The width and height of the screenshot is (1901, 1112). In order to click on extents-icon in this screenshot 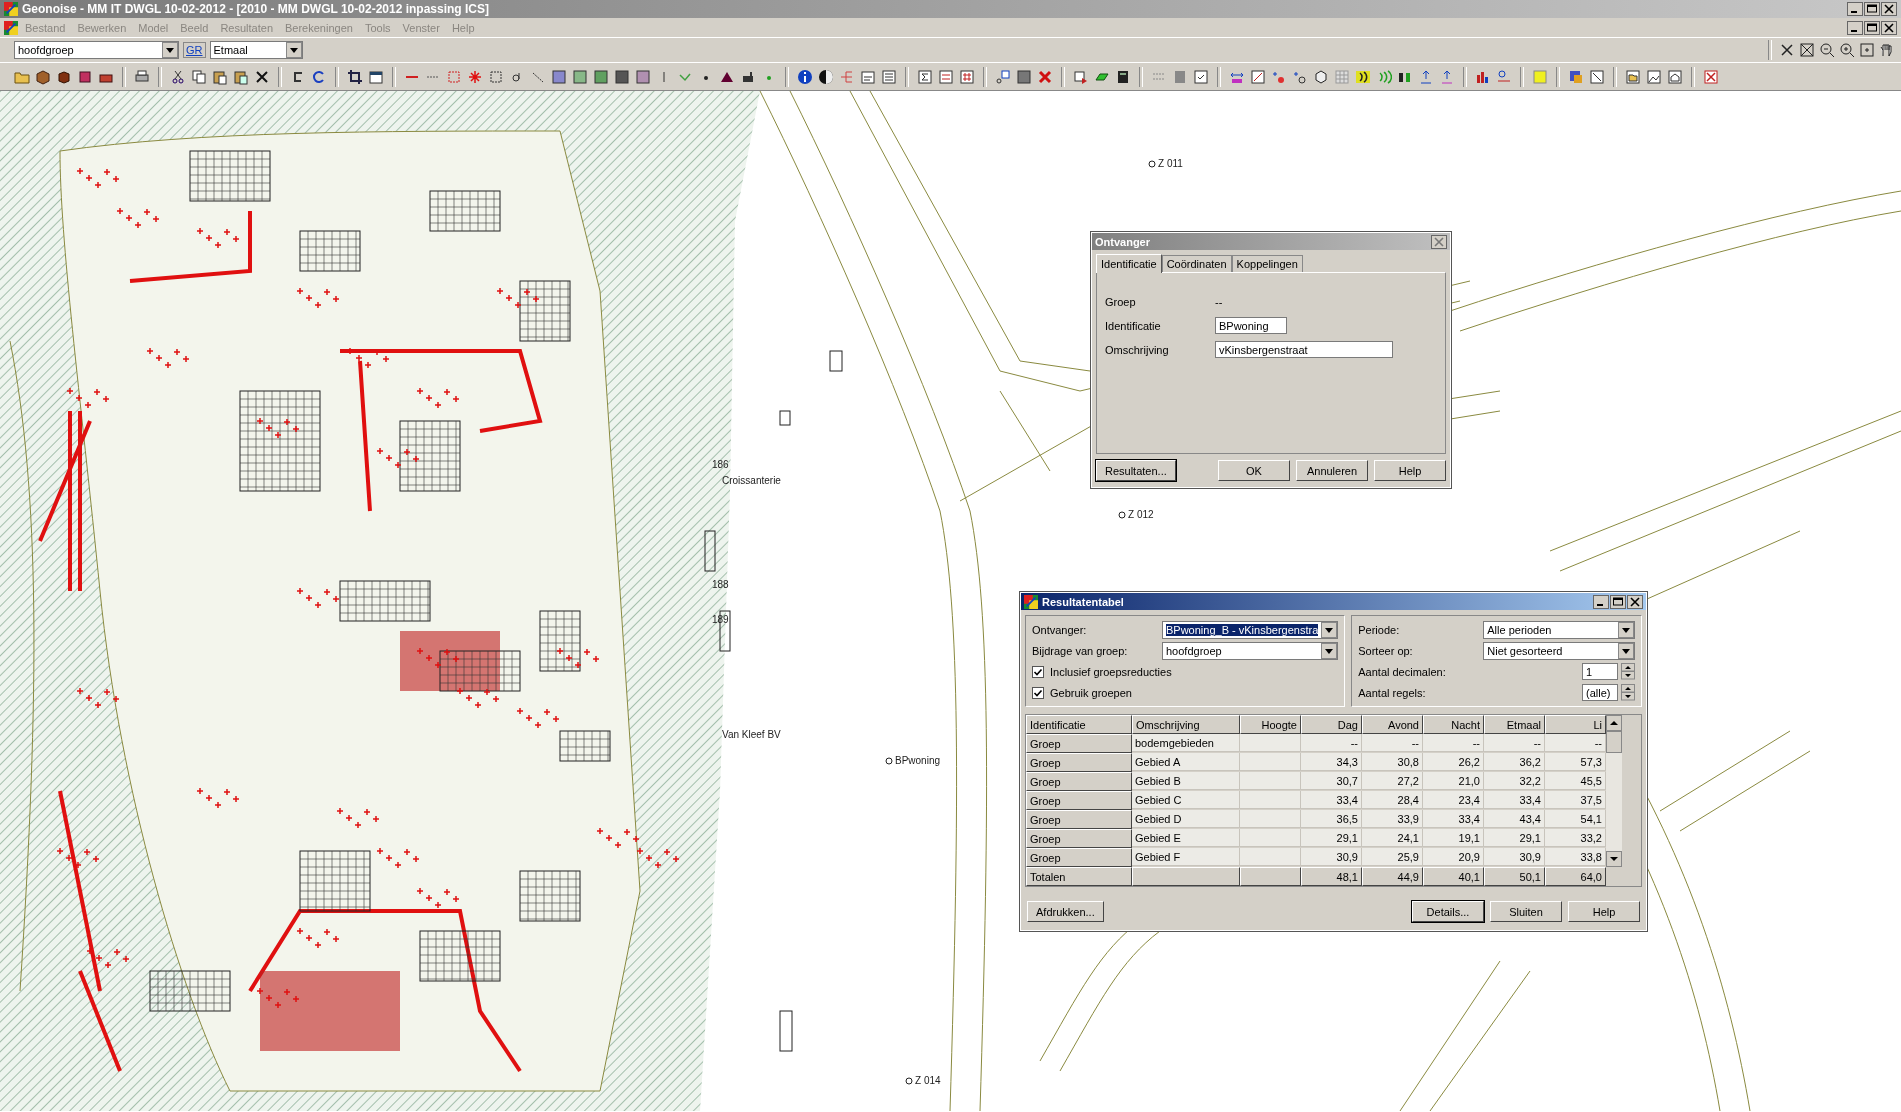, I will do `click(1787, 50)`.